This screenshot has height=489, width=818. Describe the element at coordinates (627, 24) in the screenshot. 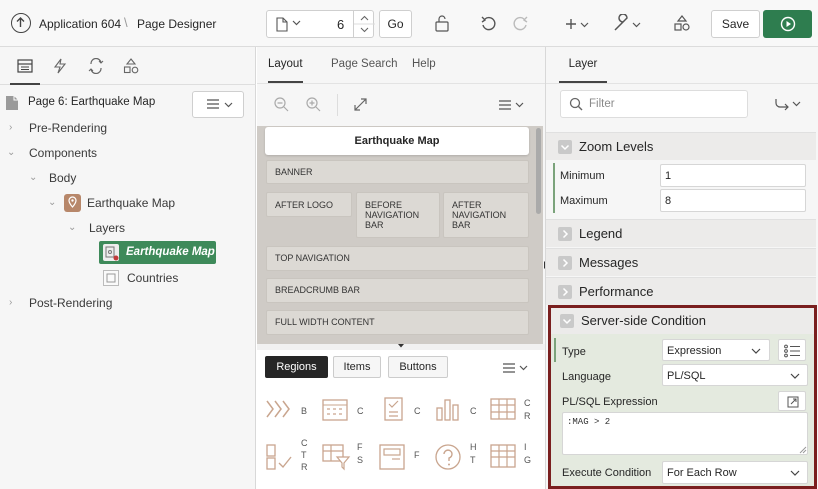

I see `utilities-menu-button` at that location.